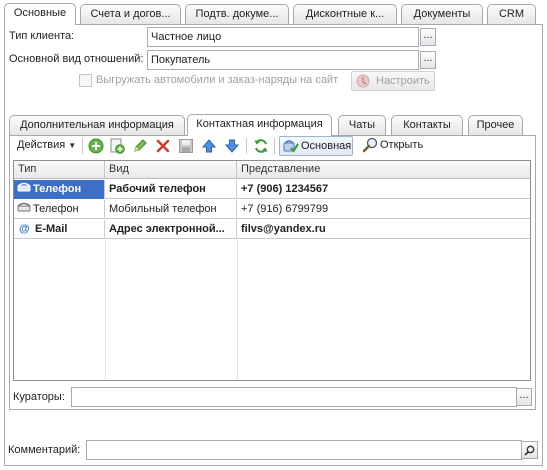 The height and width of the screenshot is (470, 547). What do you see at coordinates (294, 397) in the screenshot?
I see `curators-field` at bounding box center [294, 397].